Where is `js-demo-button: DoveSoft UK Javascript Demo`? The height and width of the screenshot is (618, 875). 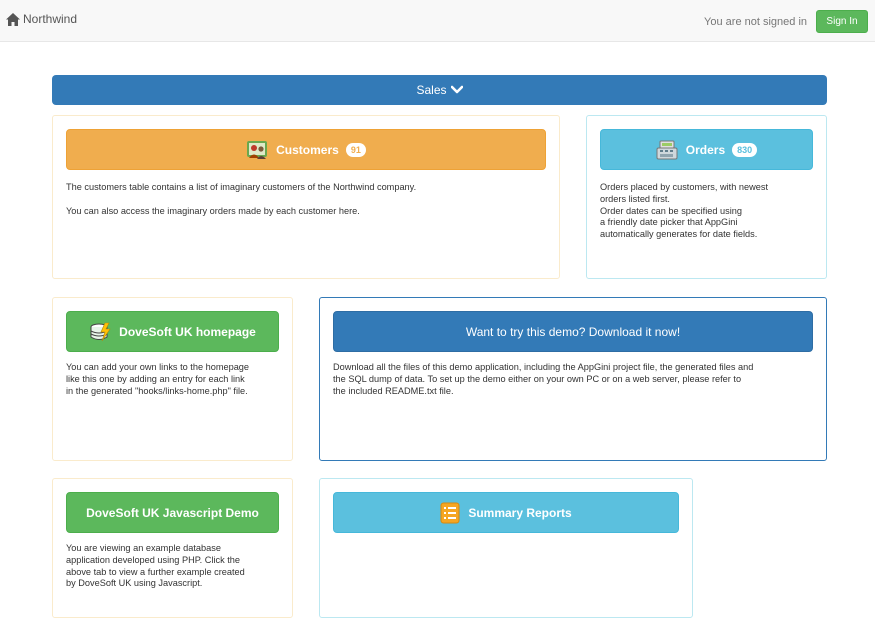 js-demo-button: DoveSoft UK Javascript Demo is located at coordinates (172, 512).